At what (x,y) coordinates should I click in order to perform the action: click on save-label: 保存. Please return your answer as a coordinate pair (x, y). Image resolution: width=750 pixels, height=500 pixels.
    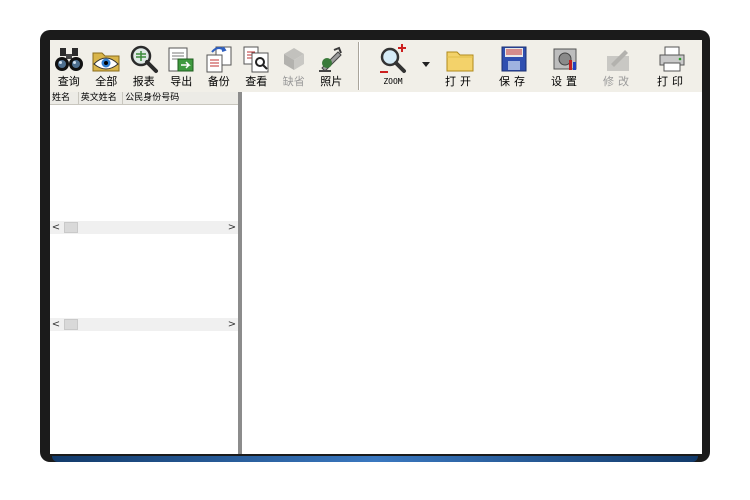
    Looking at the image, I should click on (514, 81).